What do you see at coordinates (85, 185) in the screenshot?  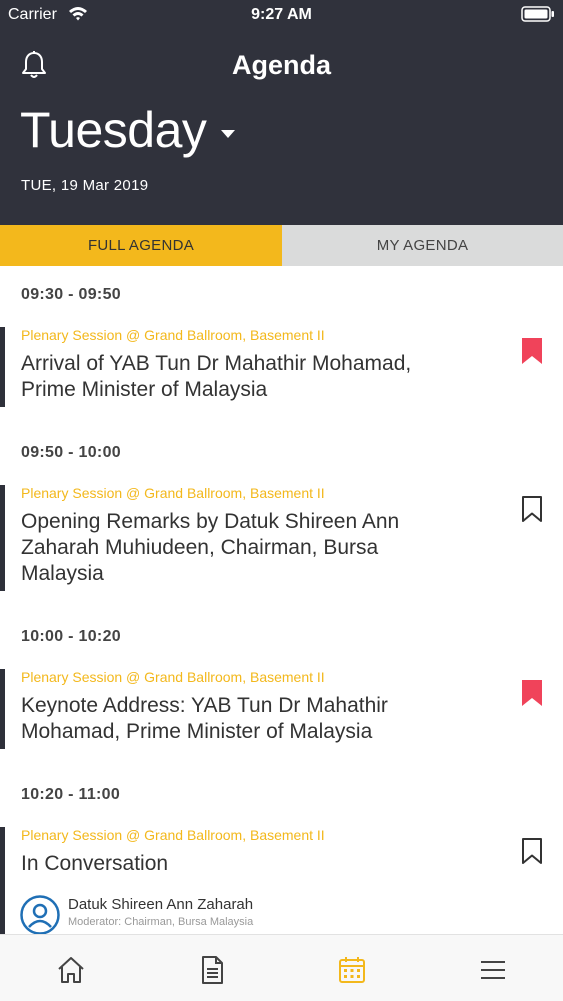 I see `date-label: TUE, 19 Mar 2019` at bounding box center [85, 185].